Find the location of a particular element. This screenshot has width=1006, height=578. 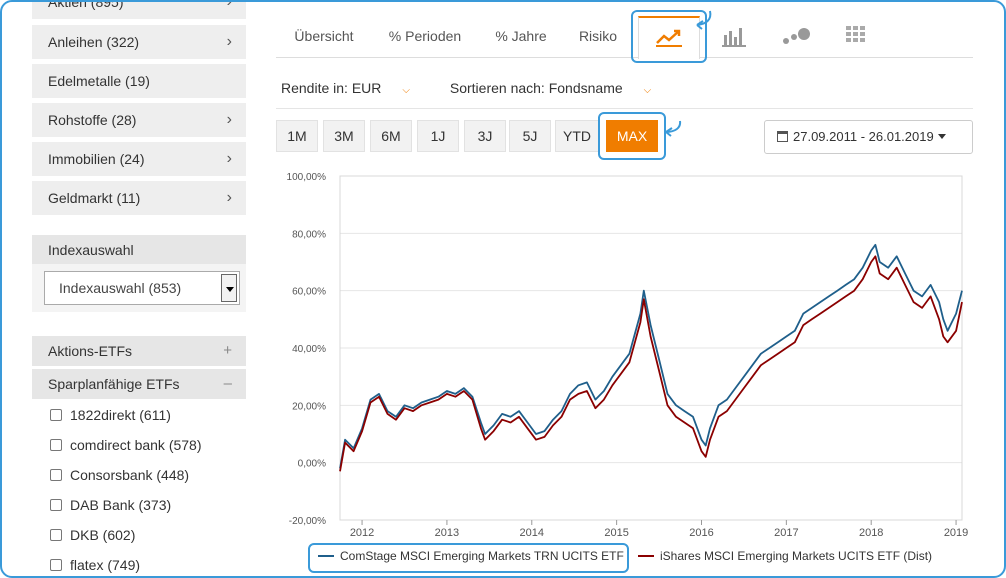

broker-checkbox-row: flatex (749) is located at coordinates (95, 565).